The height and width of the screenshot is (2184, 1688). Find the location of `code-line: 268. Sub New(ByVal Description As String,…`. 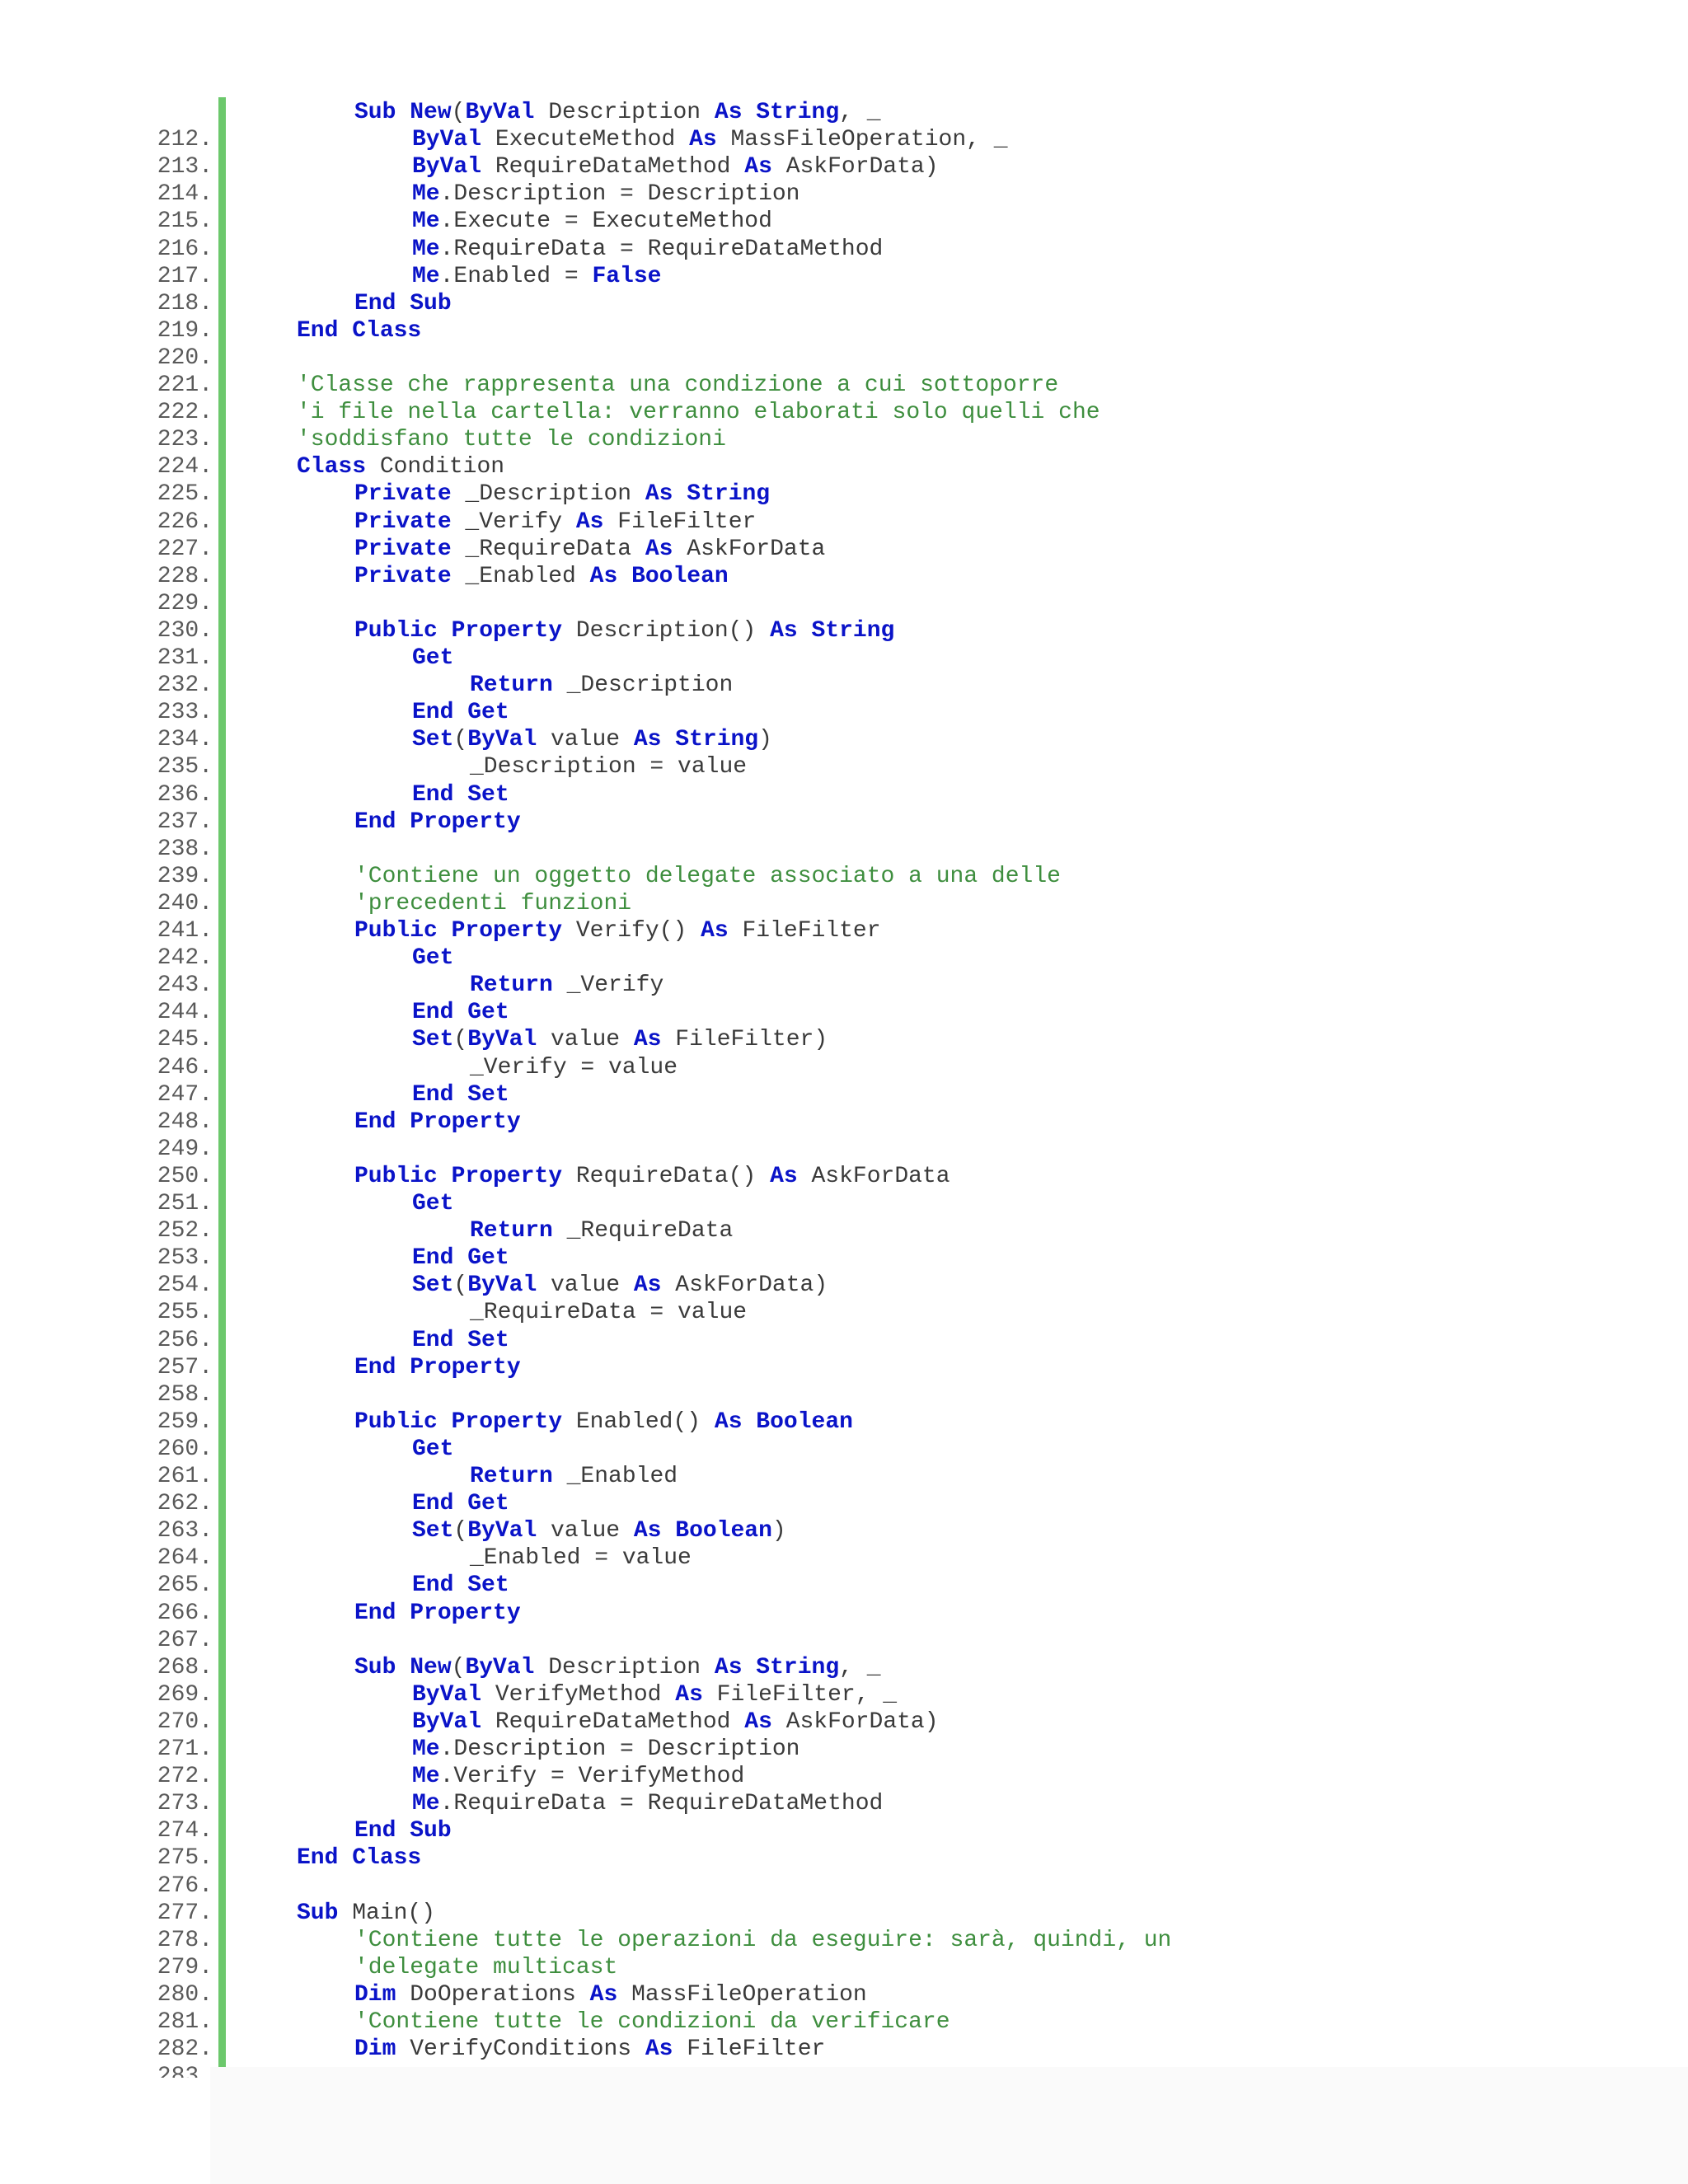

code-line: 268. Sub New(ByVal Description As String,… is located at coordinates (844, 1667).